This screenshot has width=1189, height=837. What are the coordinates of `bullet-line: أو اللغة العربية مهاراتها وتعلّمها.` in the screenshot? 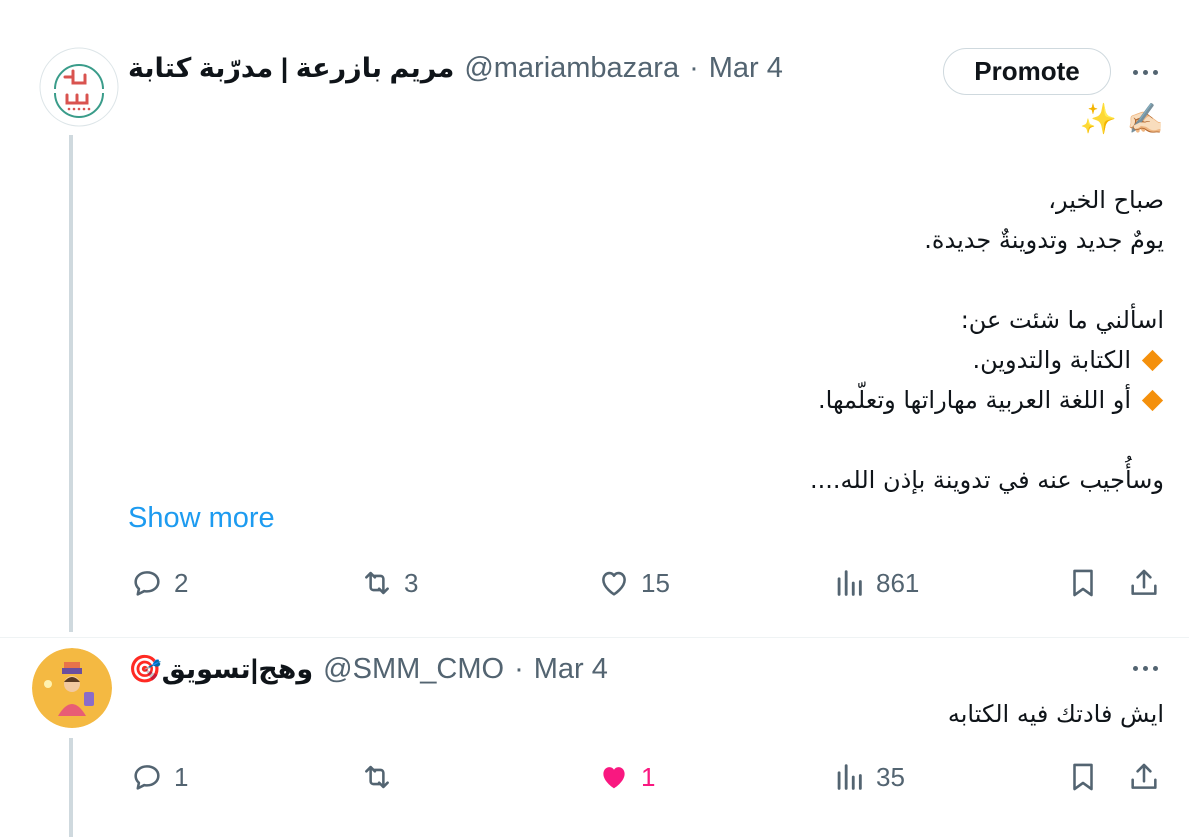 It's located at (987, 400).